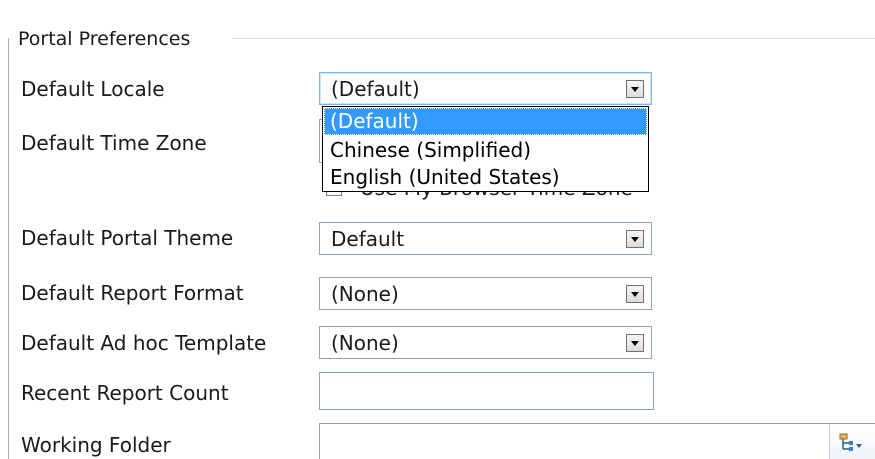  Describe the element at coordinates (485, 121) in the screenshot. I see `locale-option-default: (Default)` at that location.